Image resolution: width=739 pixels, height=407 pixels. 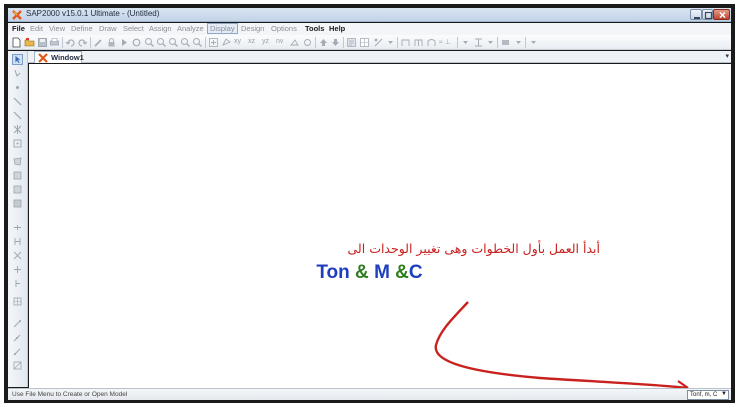 I want to click on arrow-curve, so click(x=561, y=345).